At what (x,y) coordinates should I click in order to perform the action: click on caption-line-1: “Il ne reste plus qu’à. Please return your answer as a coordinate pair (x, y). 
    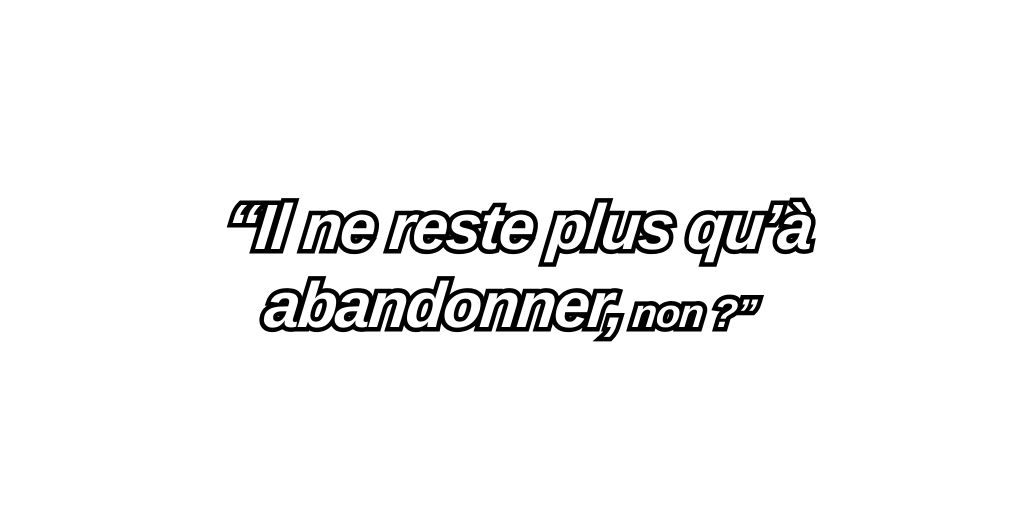
    Looking at the image, I should click on (519, 227).